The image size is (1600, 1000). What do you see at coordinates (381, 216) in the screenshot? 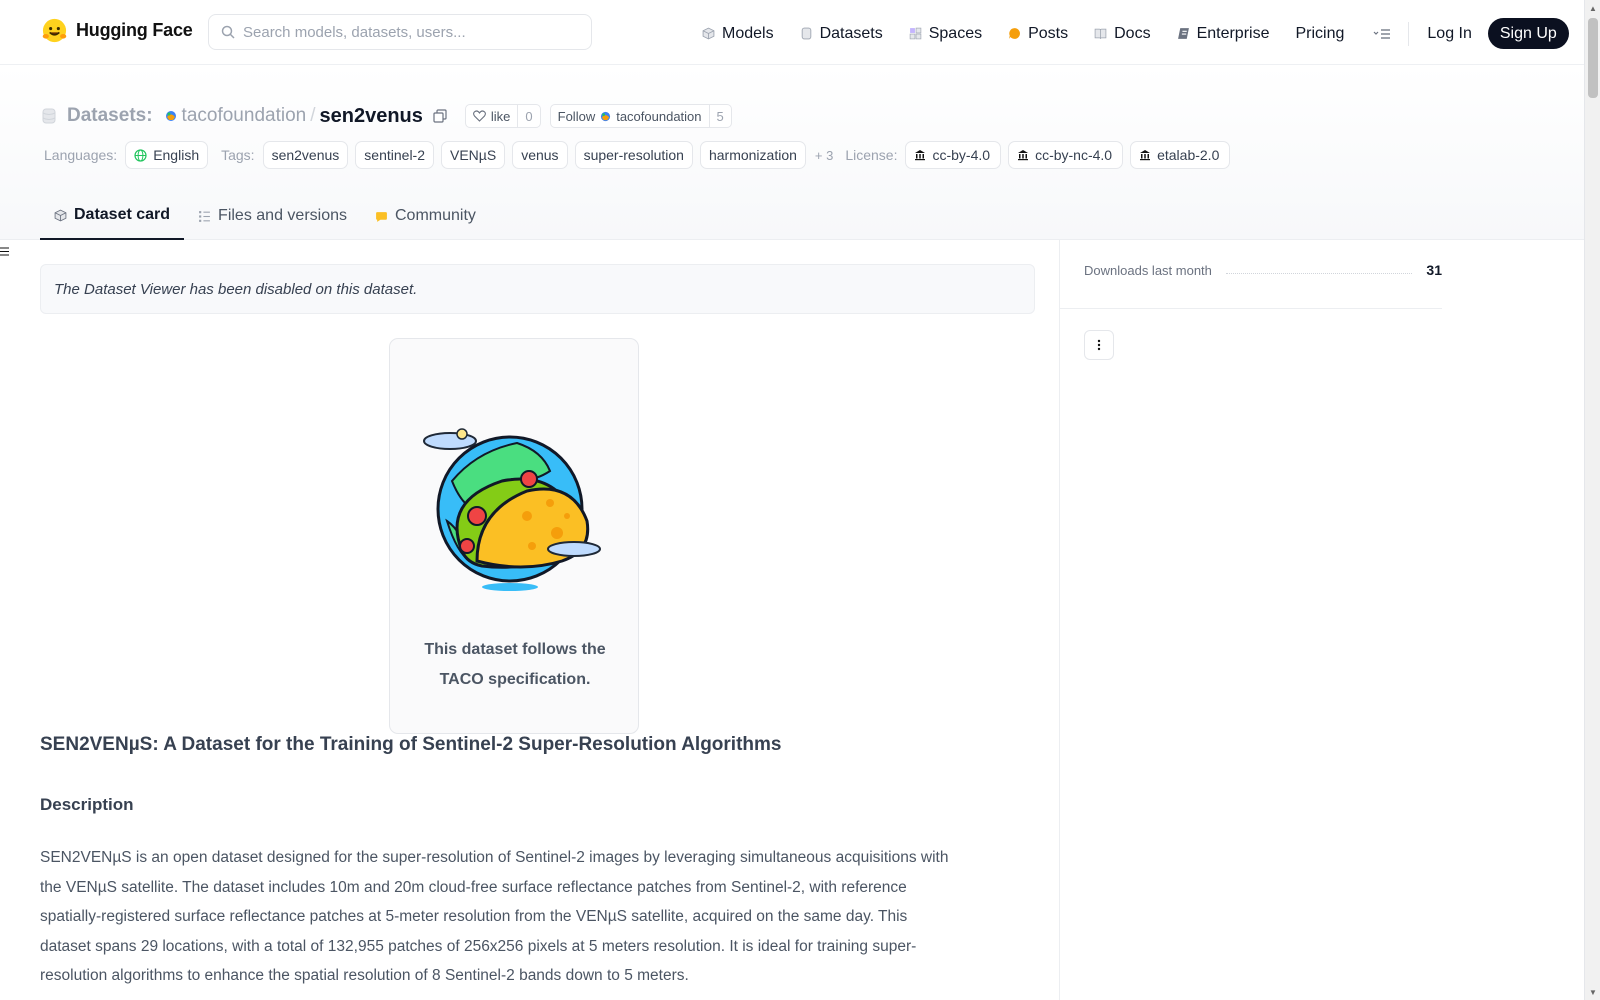
I see `community-icon` at bounding box center [381, 216].